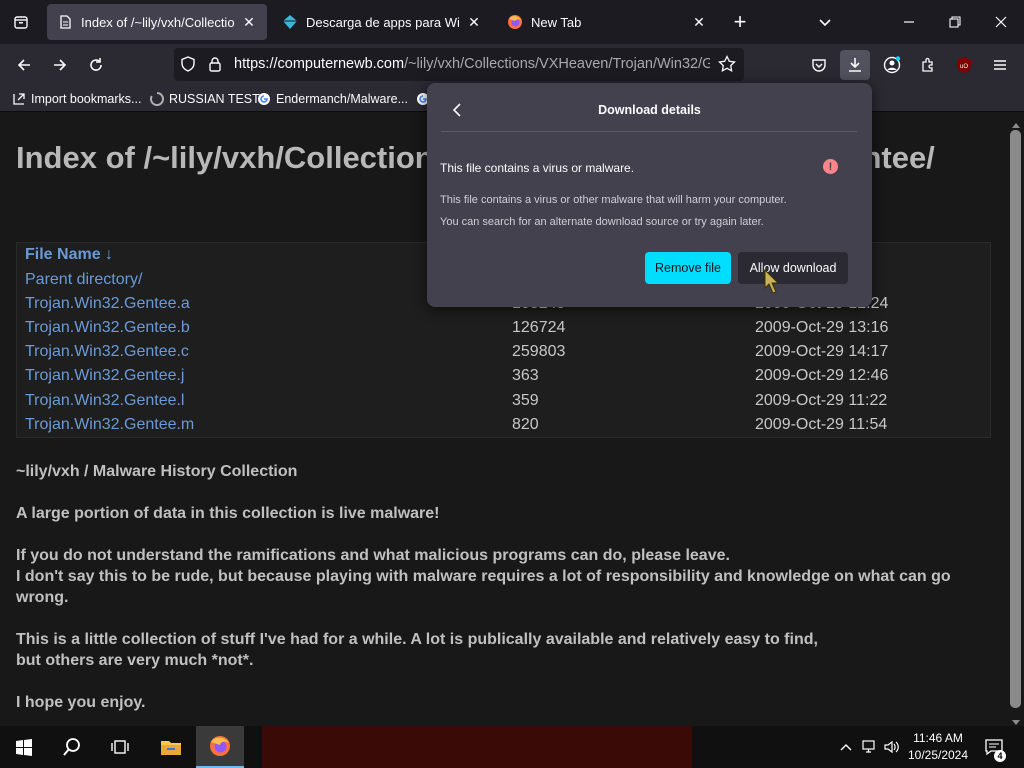 The image size is (1024, 768). Describe the element at coordinates (938, 747) in the screenshot. I see `system-clock: 11:46 AM 10/25/2024` at that location.